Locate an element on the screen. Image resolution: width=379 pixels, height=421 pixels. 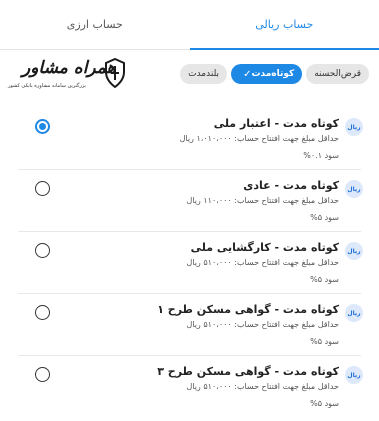
filter-chip-label: قرض‌الحسنه is located at coordinates (337, 74).